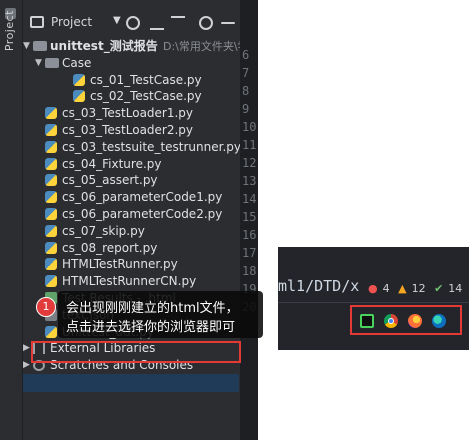 This screenshot has height=440, width=474. What do you see at coordinates (319, 286) in the screenshot?
I see `editor-url-fragment: ml1/DTD/x` at bounding box center [319, 286].